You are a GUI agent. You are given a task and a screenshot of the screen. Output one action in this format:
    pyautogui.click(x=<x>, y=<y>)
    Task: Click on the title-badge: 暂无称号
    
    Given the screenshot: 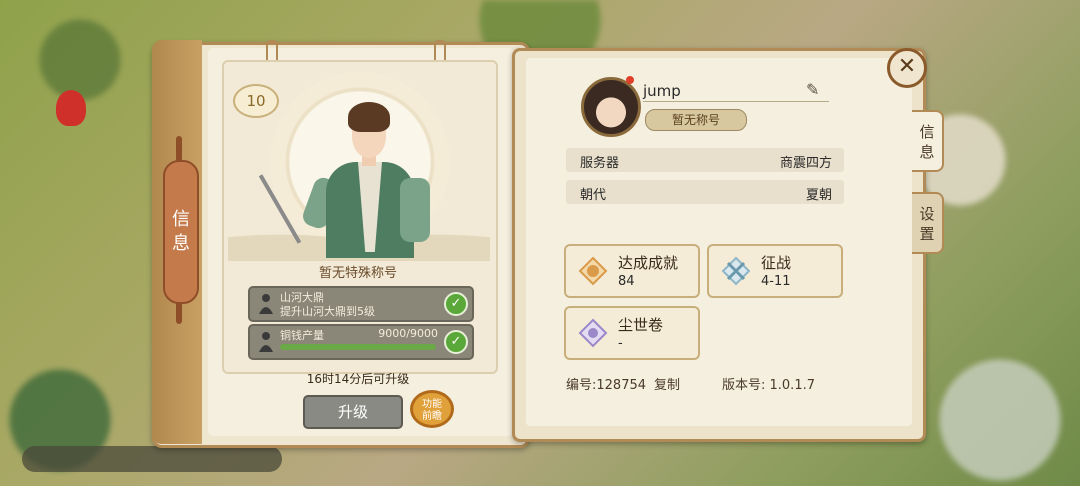 What is the action you would take?
    pyautogui.click(x=696, y=120)
    